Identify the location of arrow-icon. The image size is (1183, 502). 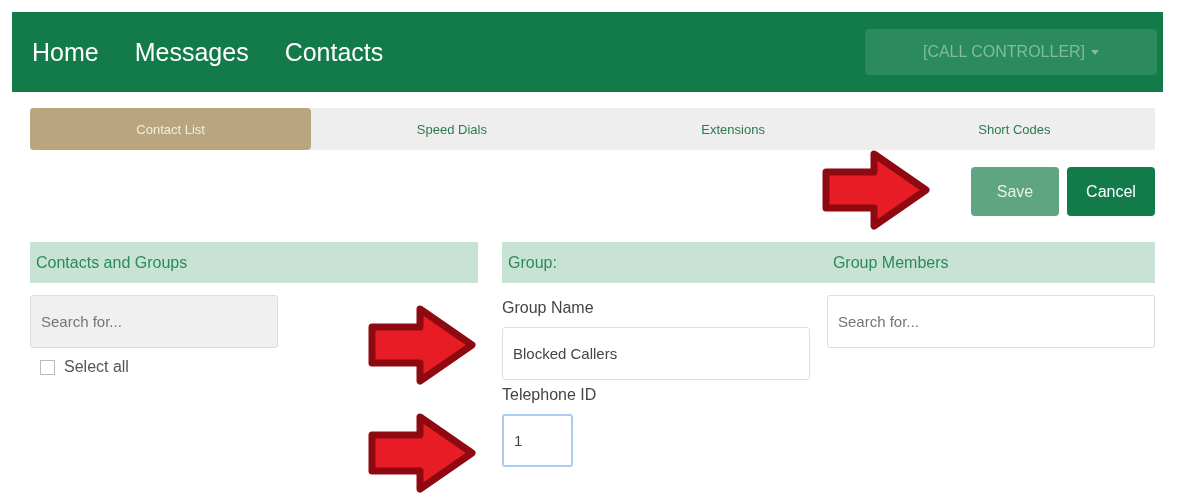
(877, 190).